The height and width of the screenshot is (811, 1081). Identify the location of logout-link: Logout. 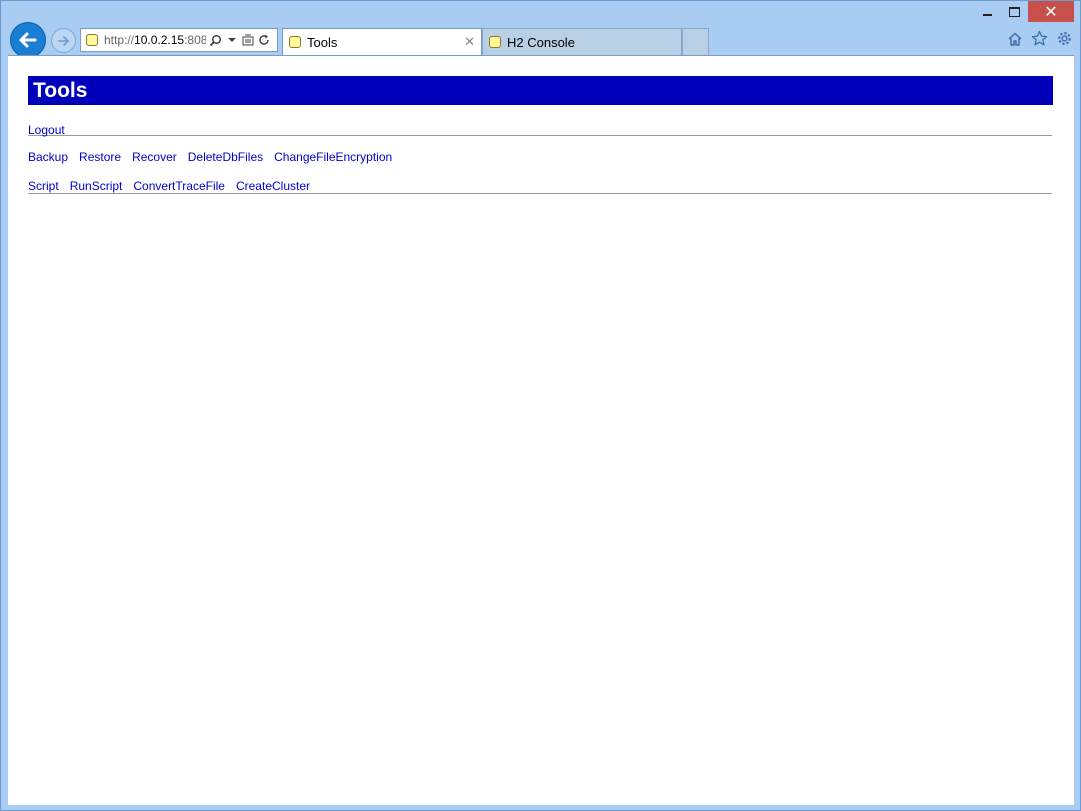
(46, 130).